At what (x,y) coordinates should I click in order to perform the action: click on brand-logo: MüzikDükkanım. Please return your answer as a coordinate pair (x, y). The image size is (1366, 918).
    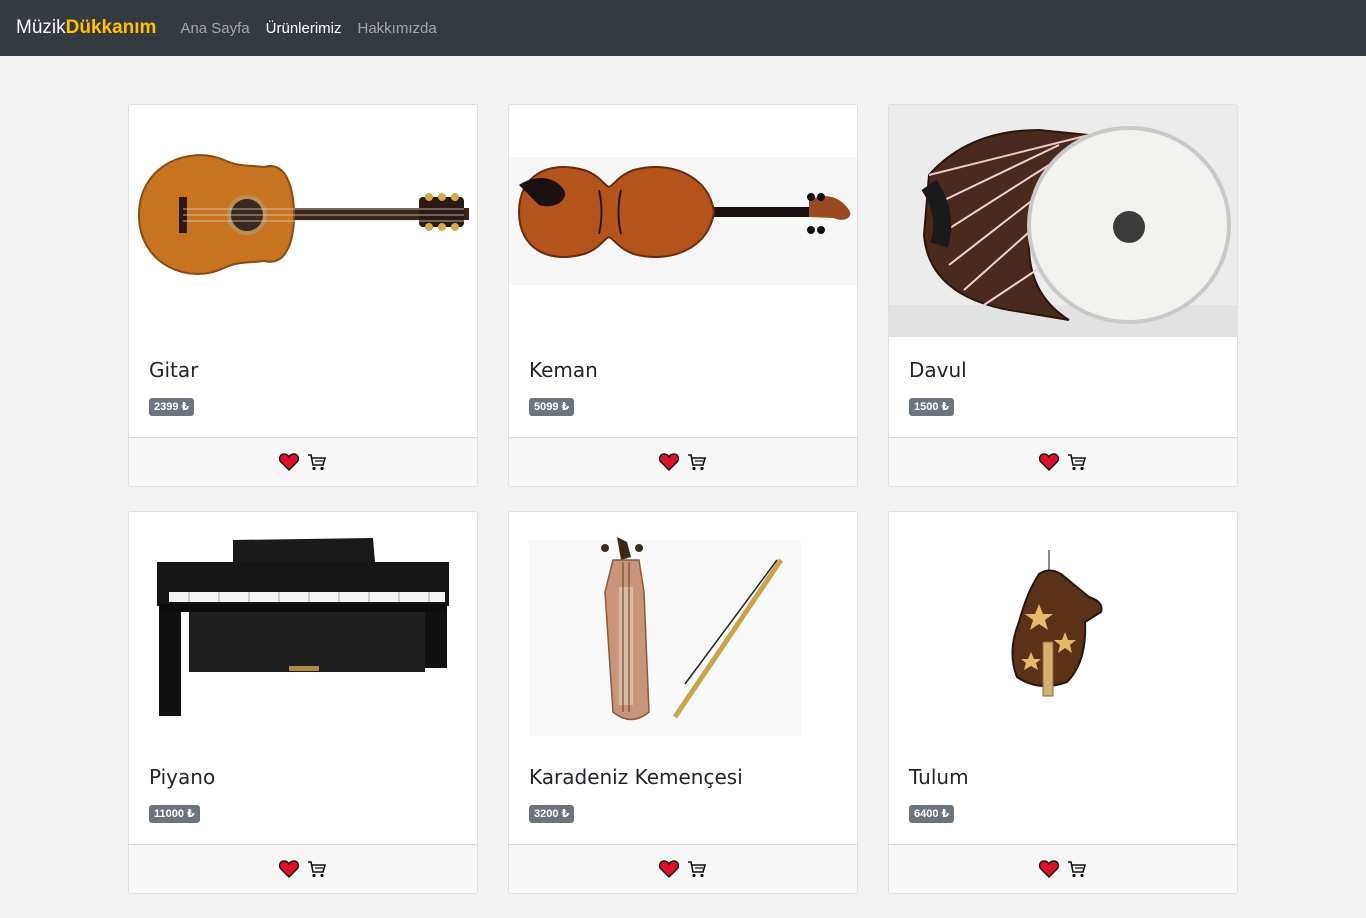
    Looking at the image, I should click on (86, 28).